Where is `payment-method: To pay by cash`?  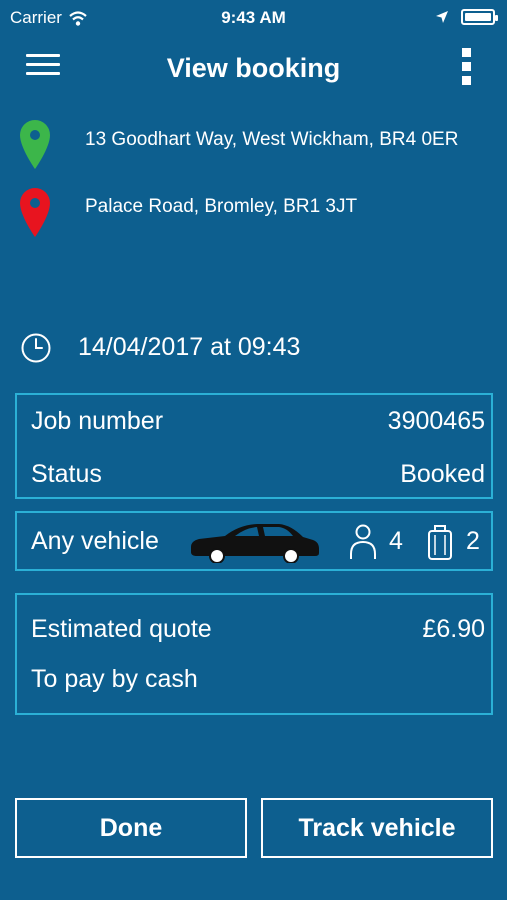 payment-method: To pay by cash is located at coordinates (114, 679).